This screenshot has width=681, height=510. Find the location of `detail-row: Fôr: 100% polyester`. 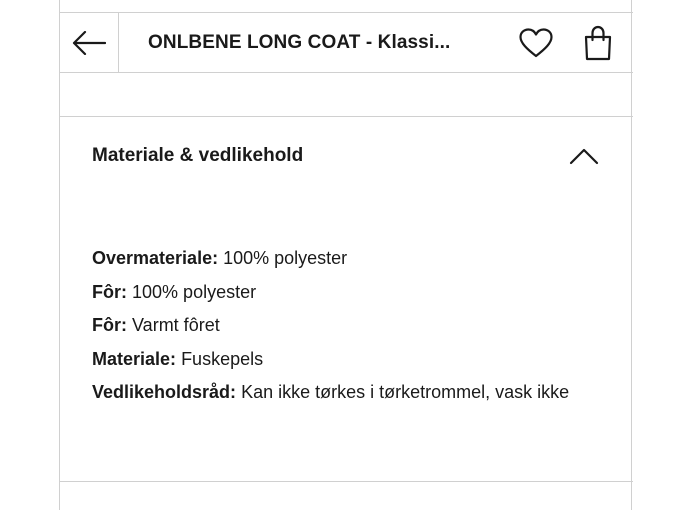

detail-row: Fôr: 100% polyester is located at coordinates (347, 292).